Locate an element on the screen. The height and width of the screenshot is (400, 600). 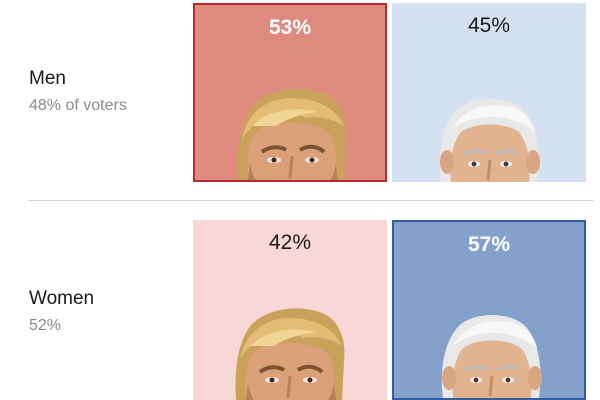
row-divider is located at coordinates (311, 200).